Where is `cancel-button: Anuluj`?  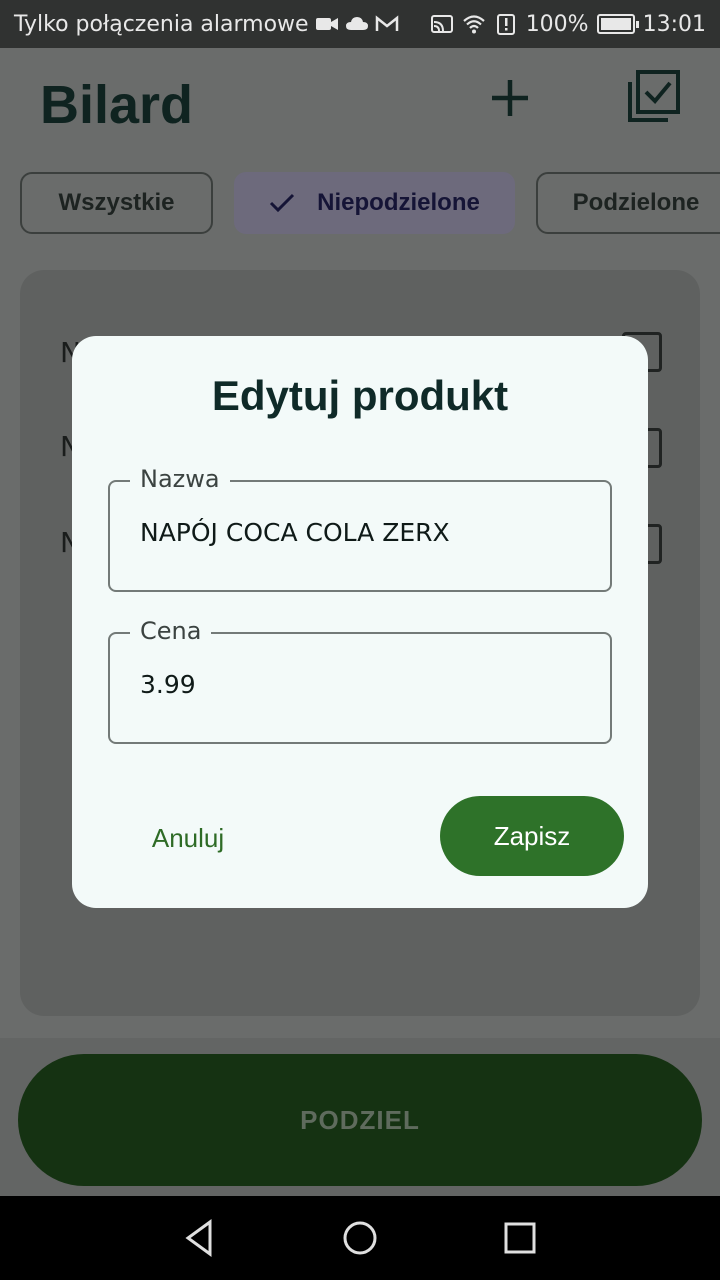 cancel-button: Anuluj is located at coordinates (188, 838).